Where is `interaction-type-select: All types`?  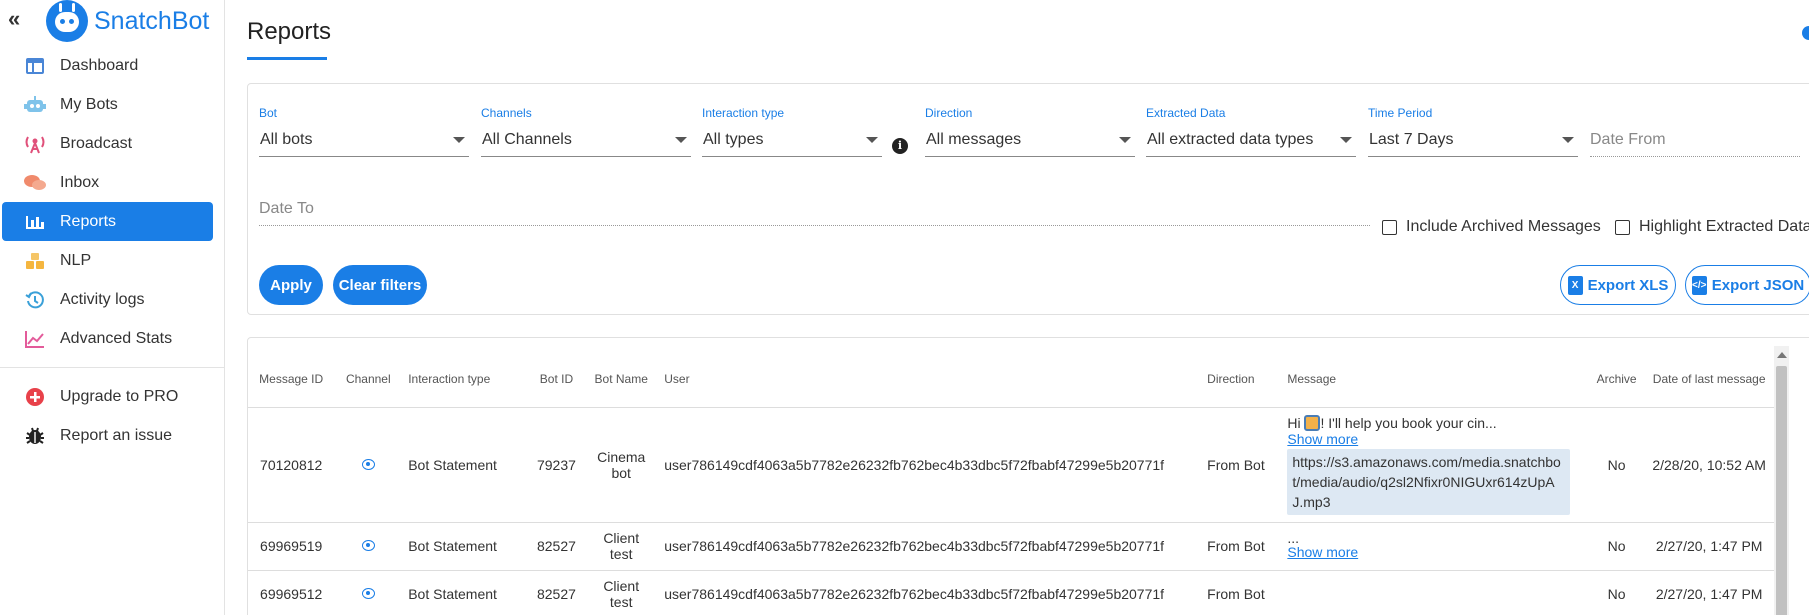 interaction-type-select: All types is located at coordinates (792, 144).